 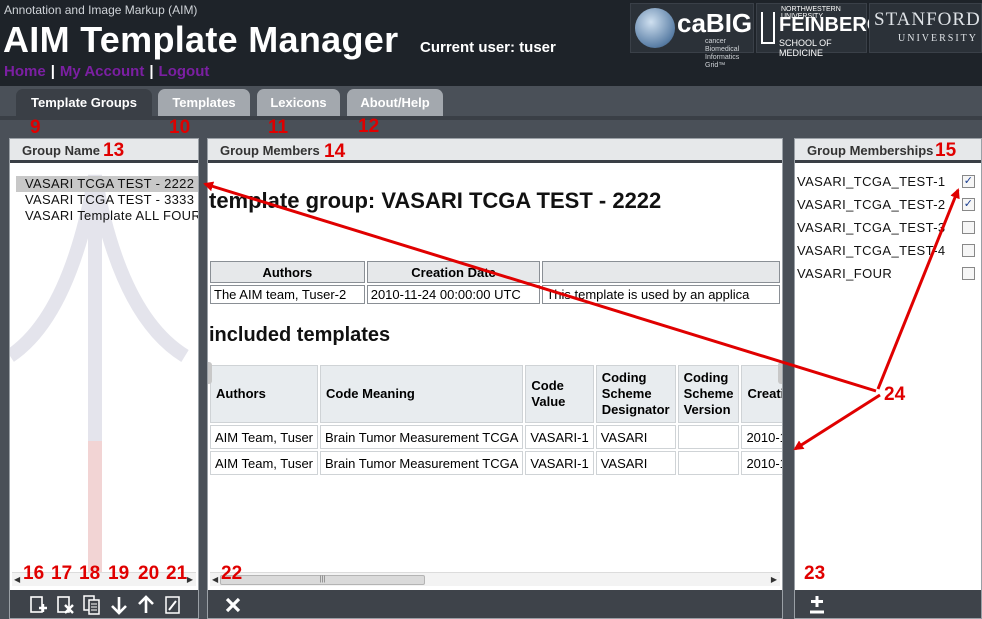 I want to click on arrow-down-icon, so click(x=119, y=605).